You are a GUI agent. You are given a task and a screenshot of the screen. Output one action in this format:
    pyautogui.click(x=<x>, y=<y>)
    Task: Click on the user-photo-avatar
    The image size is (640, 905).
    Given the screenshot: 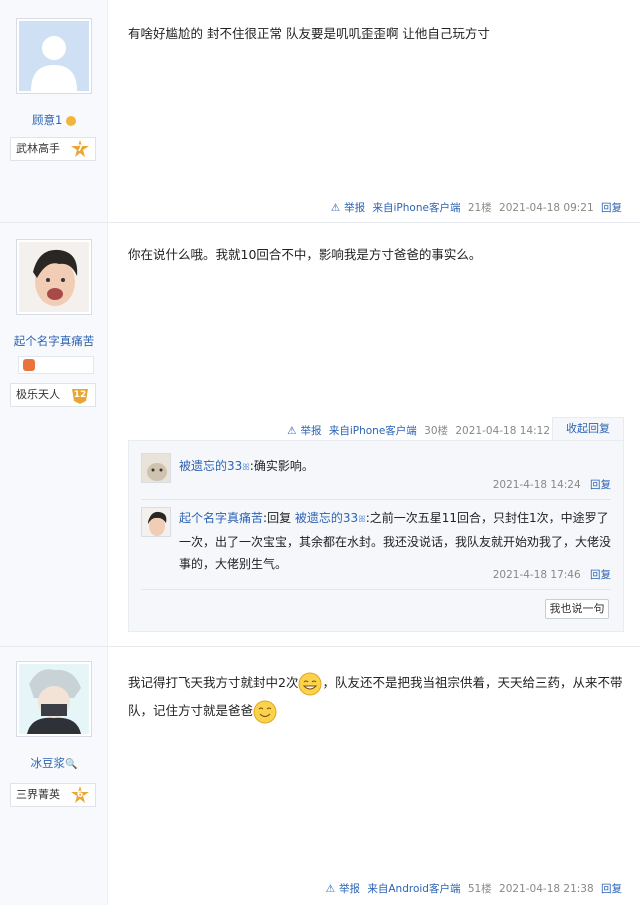 What is the action you would take?
    pyautogui.click(x=54, y=277)
    